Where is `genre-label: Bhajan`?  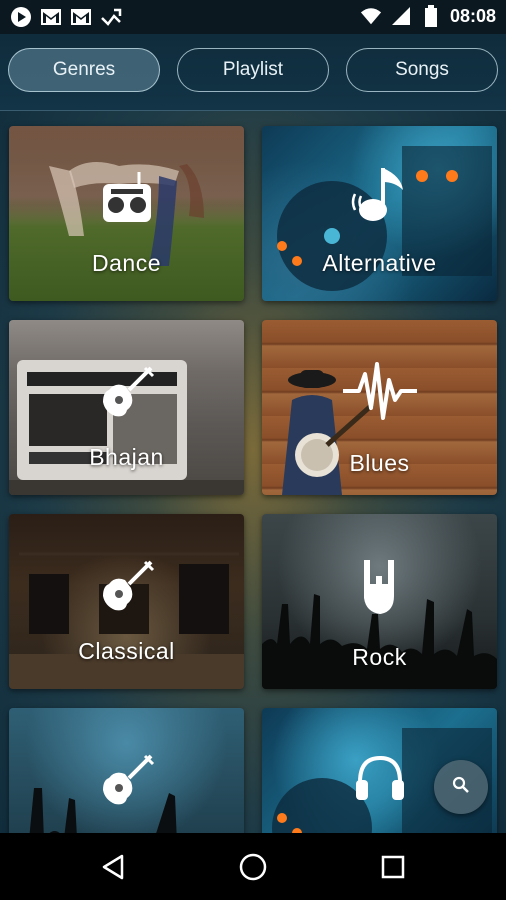
genre-label: Bhajan is located at coordinates (126, 457).